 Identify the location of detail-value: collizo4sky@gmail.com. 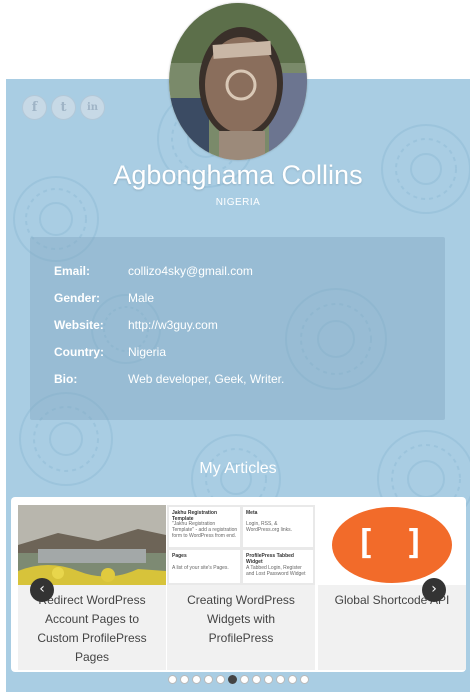
(190, 271).